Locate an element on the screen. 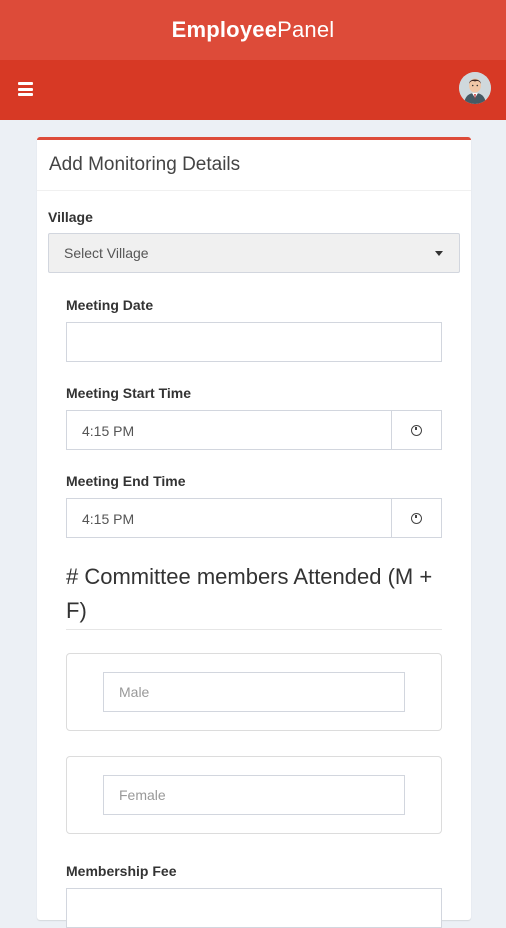 The image size is (506, 928). meeting-end-time-value: 4:15 PM is located at coordinates (108, 519).